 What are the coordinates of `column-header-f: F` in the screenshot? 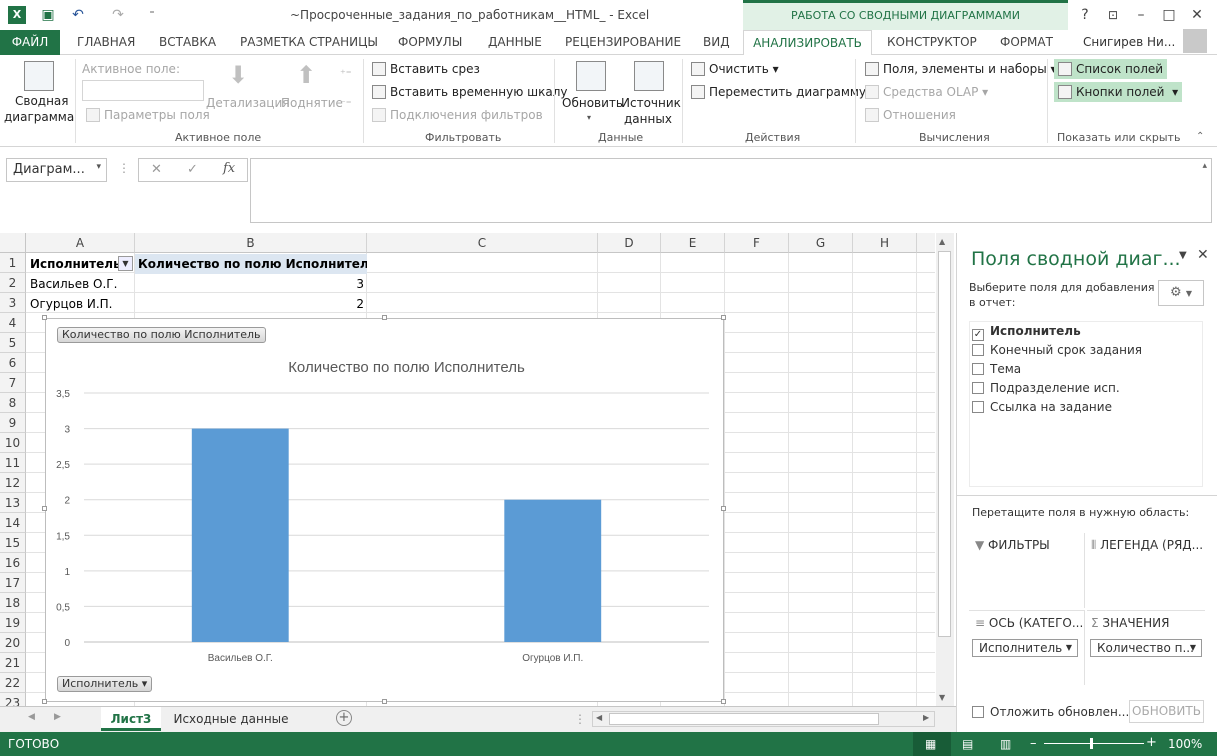 It's located at (757, 243).